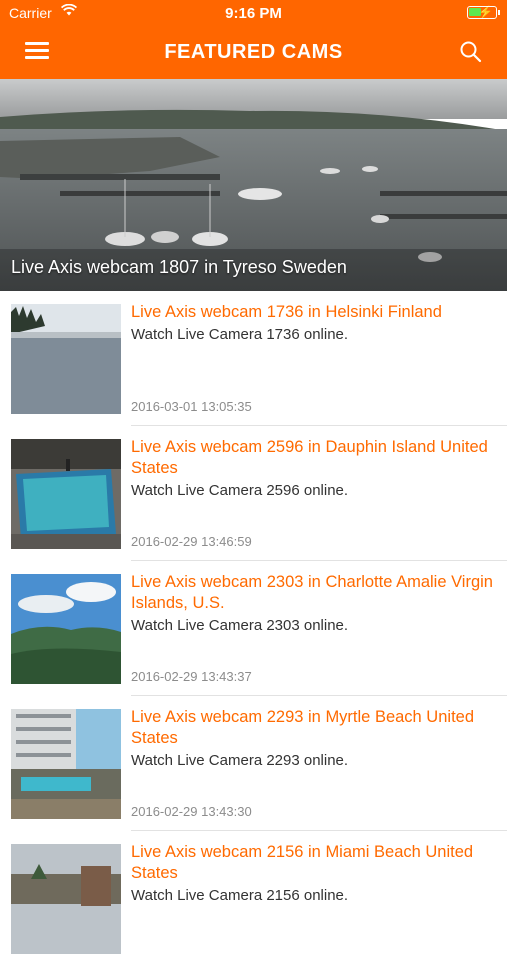  Describe the element at coordinates (240, 760) in the screenshot. I see `cam-description: Watch Live Camera 2293 online.` at that location.